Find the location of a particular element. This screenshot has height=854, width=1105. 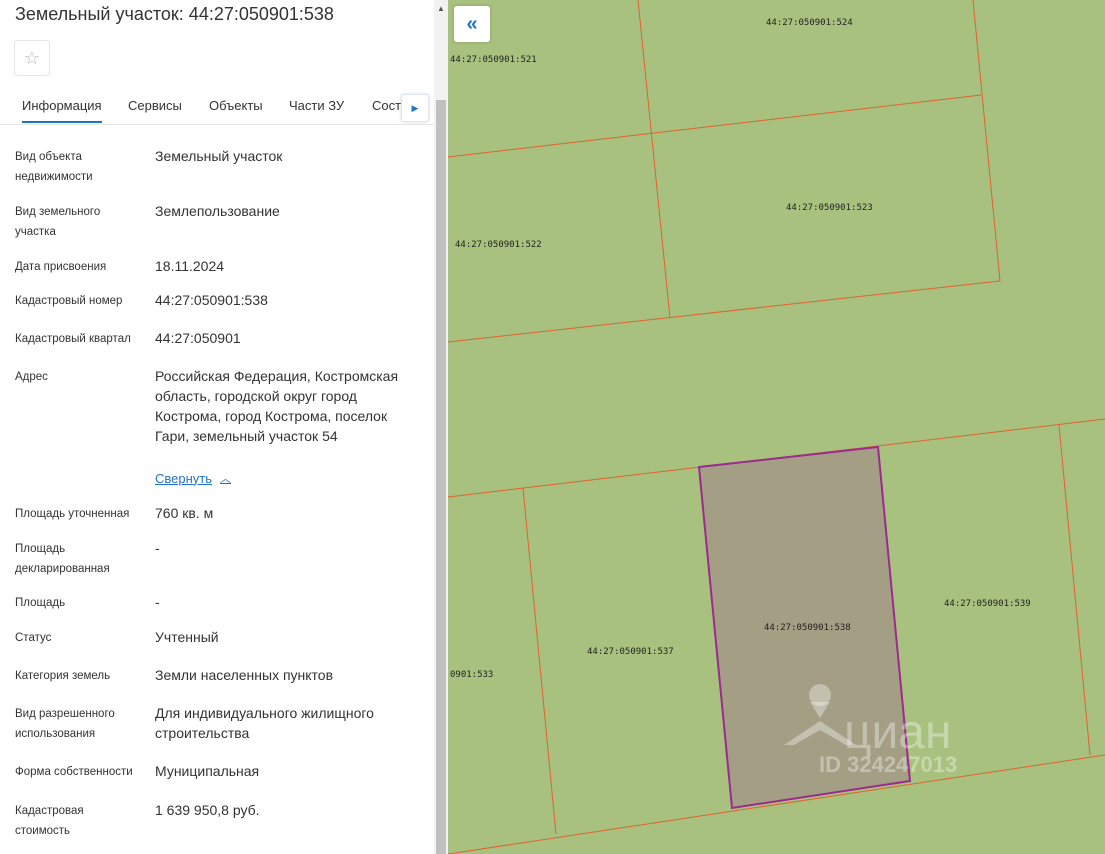

tab-parts: Части ЗУ is located at coordinates (316, 105).